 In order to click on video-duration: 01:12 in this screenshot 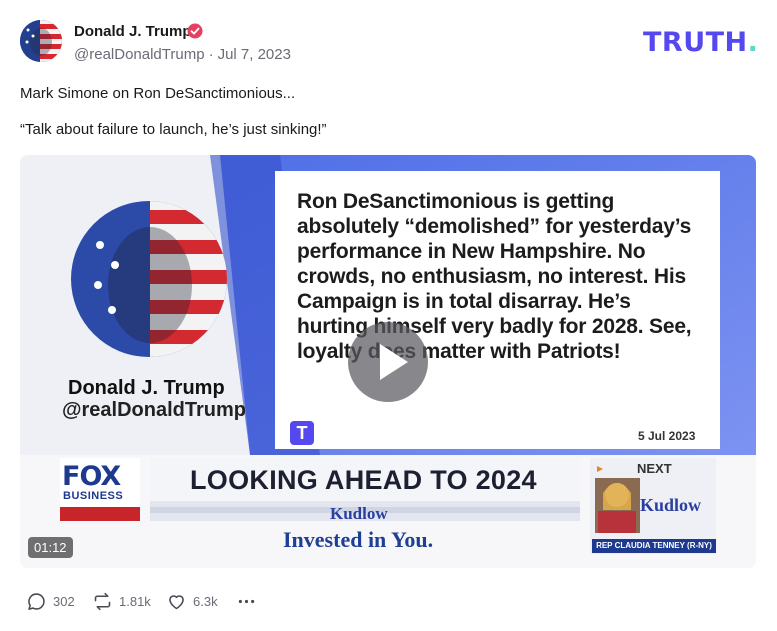, I will do `click(50, 547)`.